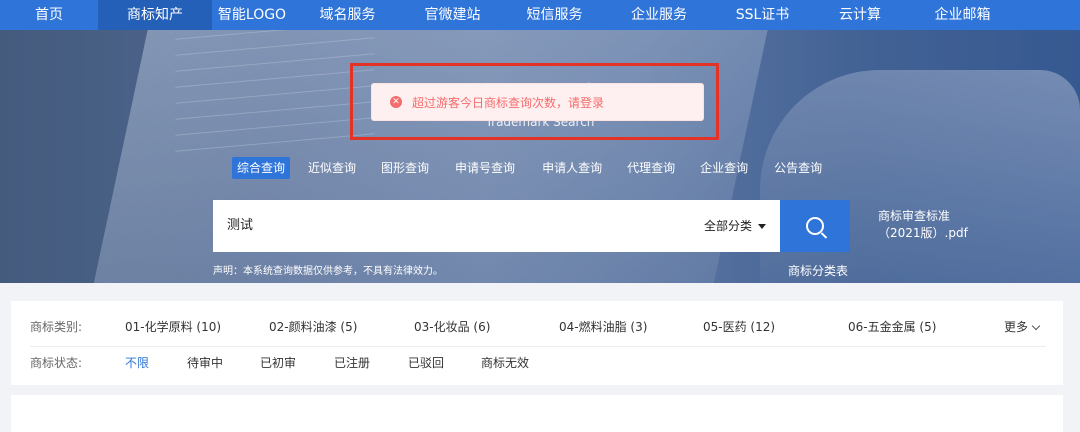  What do you see at coordinates (914, 216) in the screenshot?
I see `doc-link-line1: 商标审查标准` at bounding box center [914, 216].